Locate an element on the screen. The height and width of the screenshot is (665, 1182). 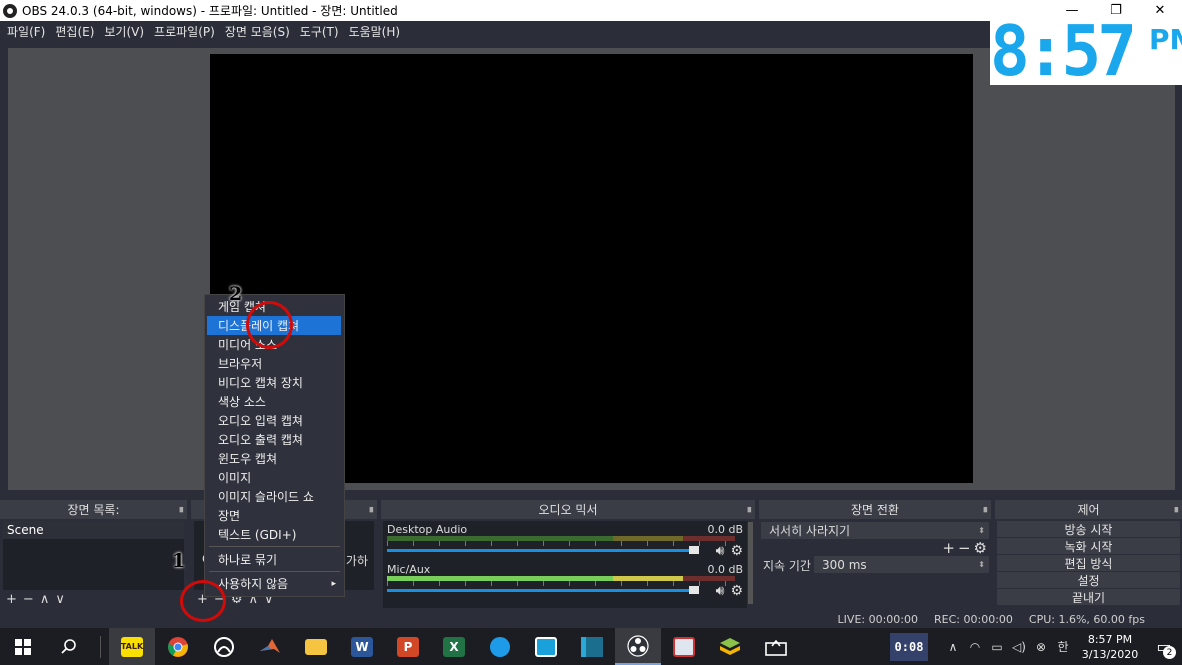
powerpoint-label: P is located at coordinates (408, 646).